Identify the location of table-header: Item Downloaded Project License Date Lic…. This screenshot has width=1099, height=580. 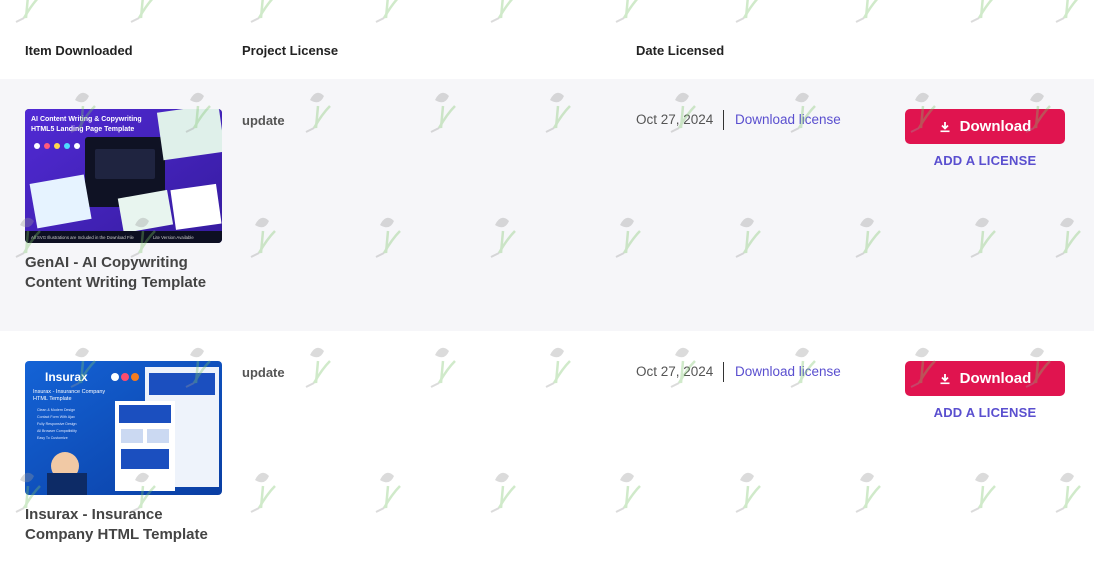
(549, 39).